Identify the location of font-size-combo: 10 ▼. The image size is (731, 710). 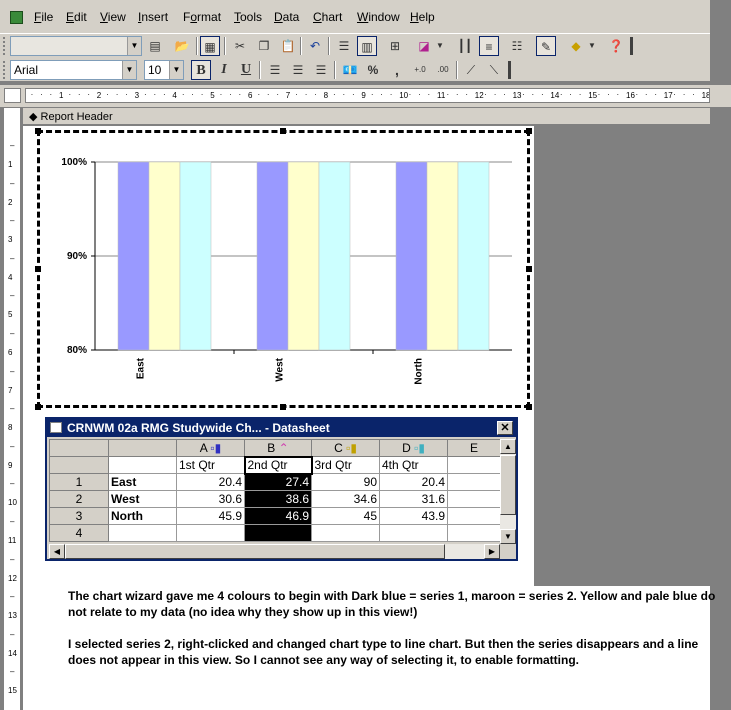
(164, 70).